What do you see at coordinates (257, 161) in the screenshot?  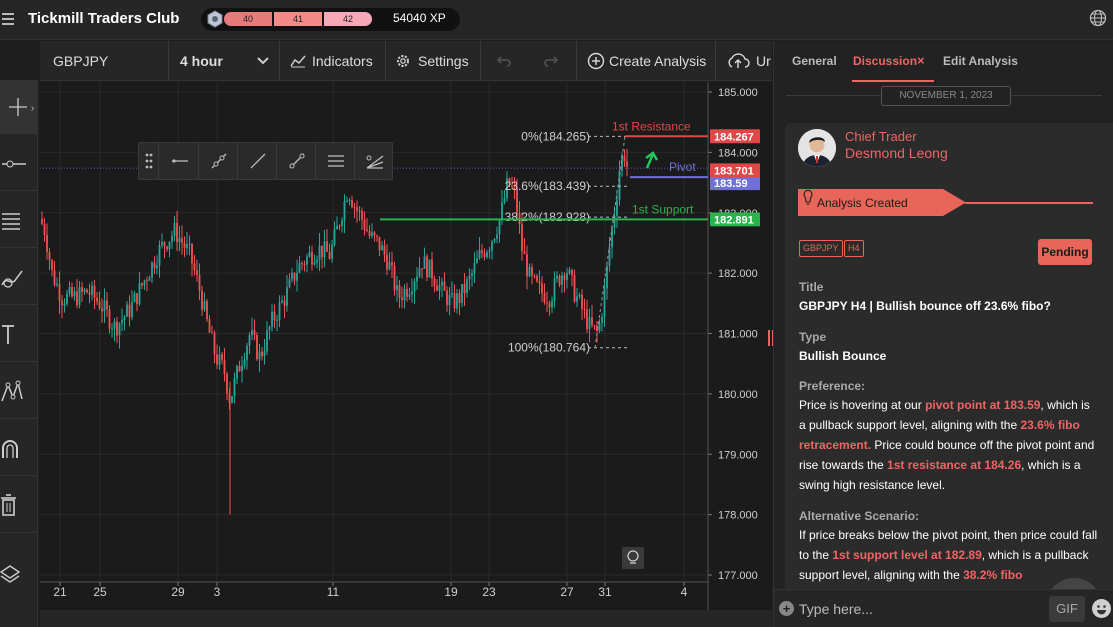 I see `draw-line-button` at bounding box center [257, 161].